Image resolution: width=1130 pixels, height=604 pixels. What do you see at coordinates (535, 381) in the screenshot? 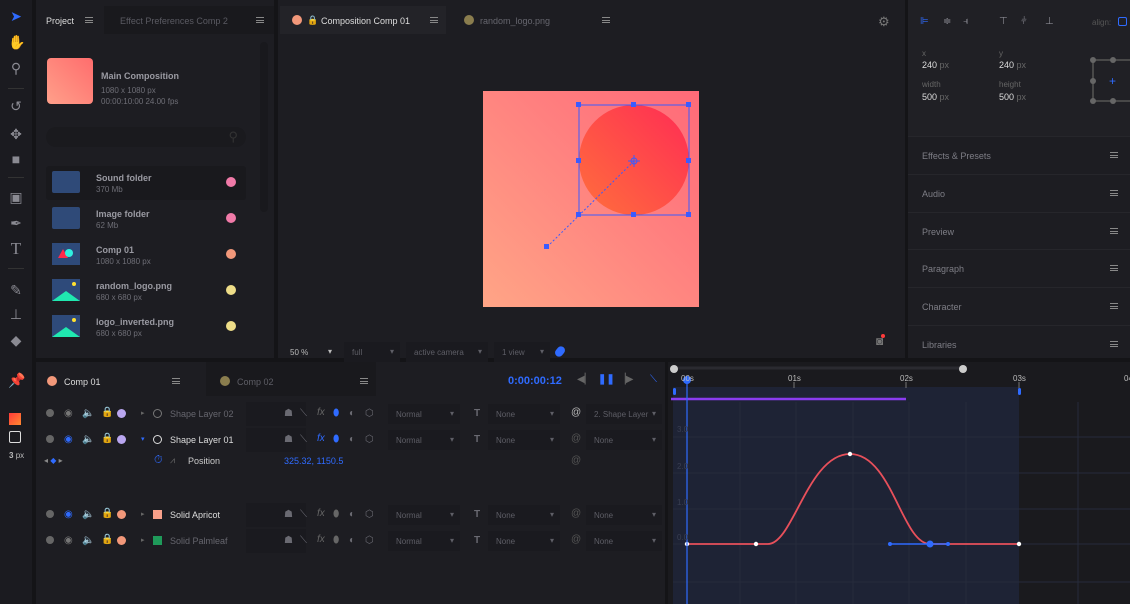
I see `timecode: 0:00:00:12` at bounding box center [535, 381].